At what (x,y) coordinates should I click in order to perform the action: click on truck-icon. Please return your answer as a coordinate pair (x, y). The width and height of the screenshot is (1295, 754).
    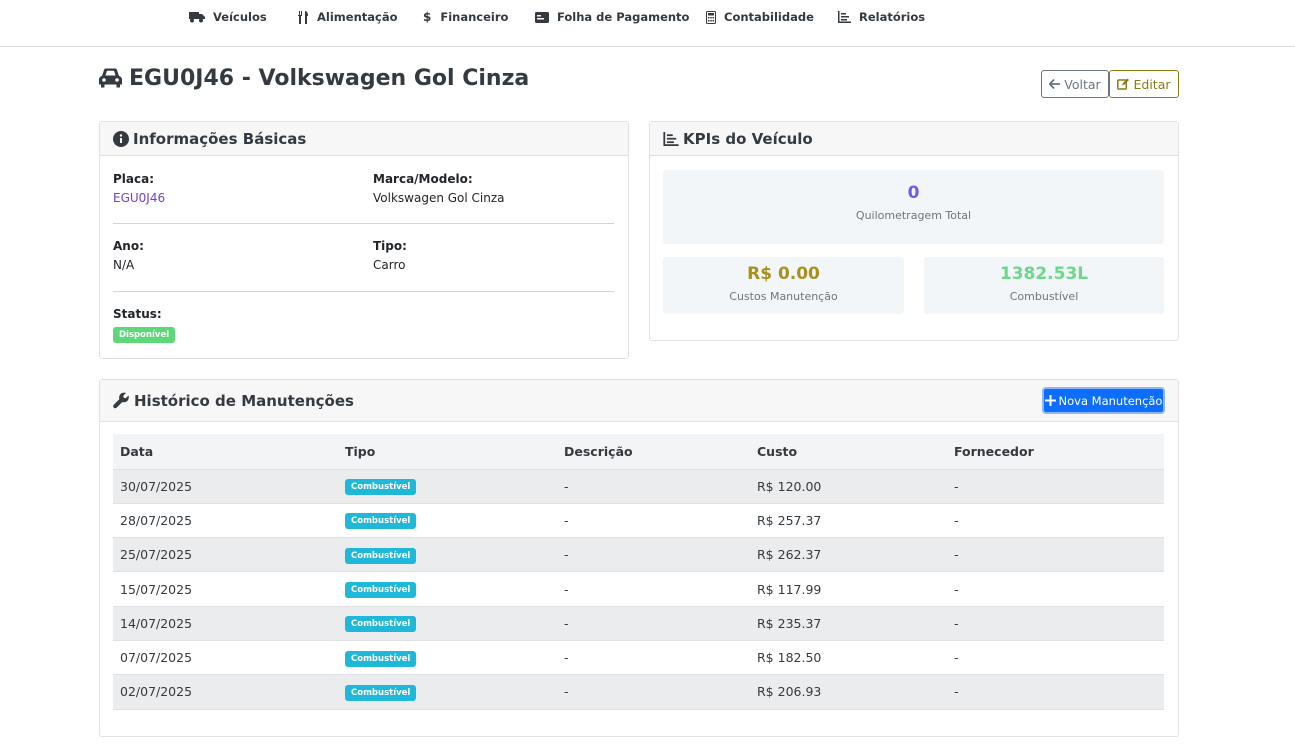
    Looking at the image, I should click on (197, 17).